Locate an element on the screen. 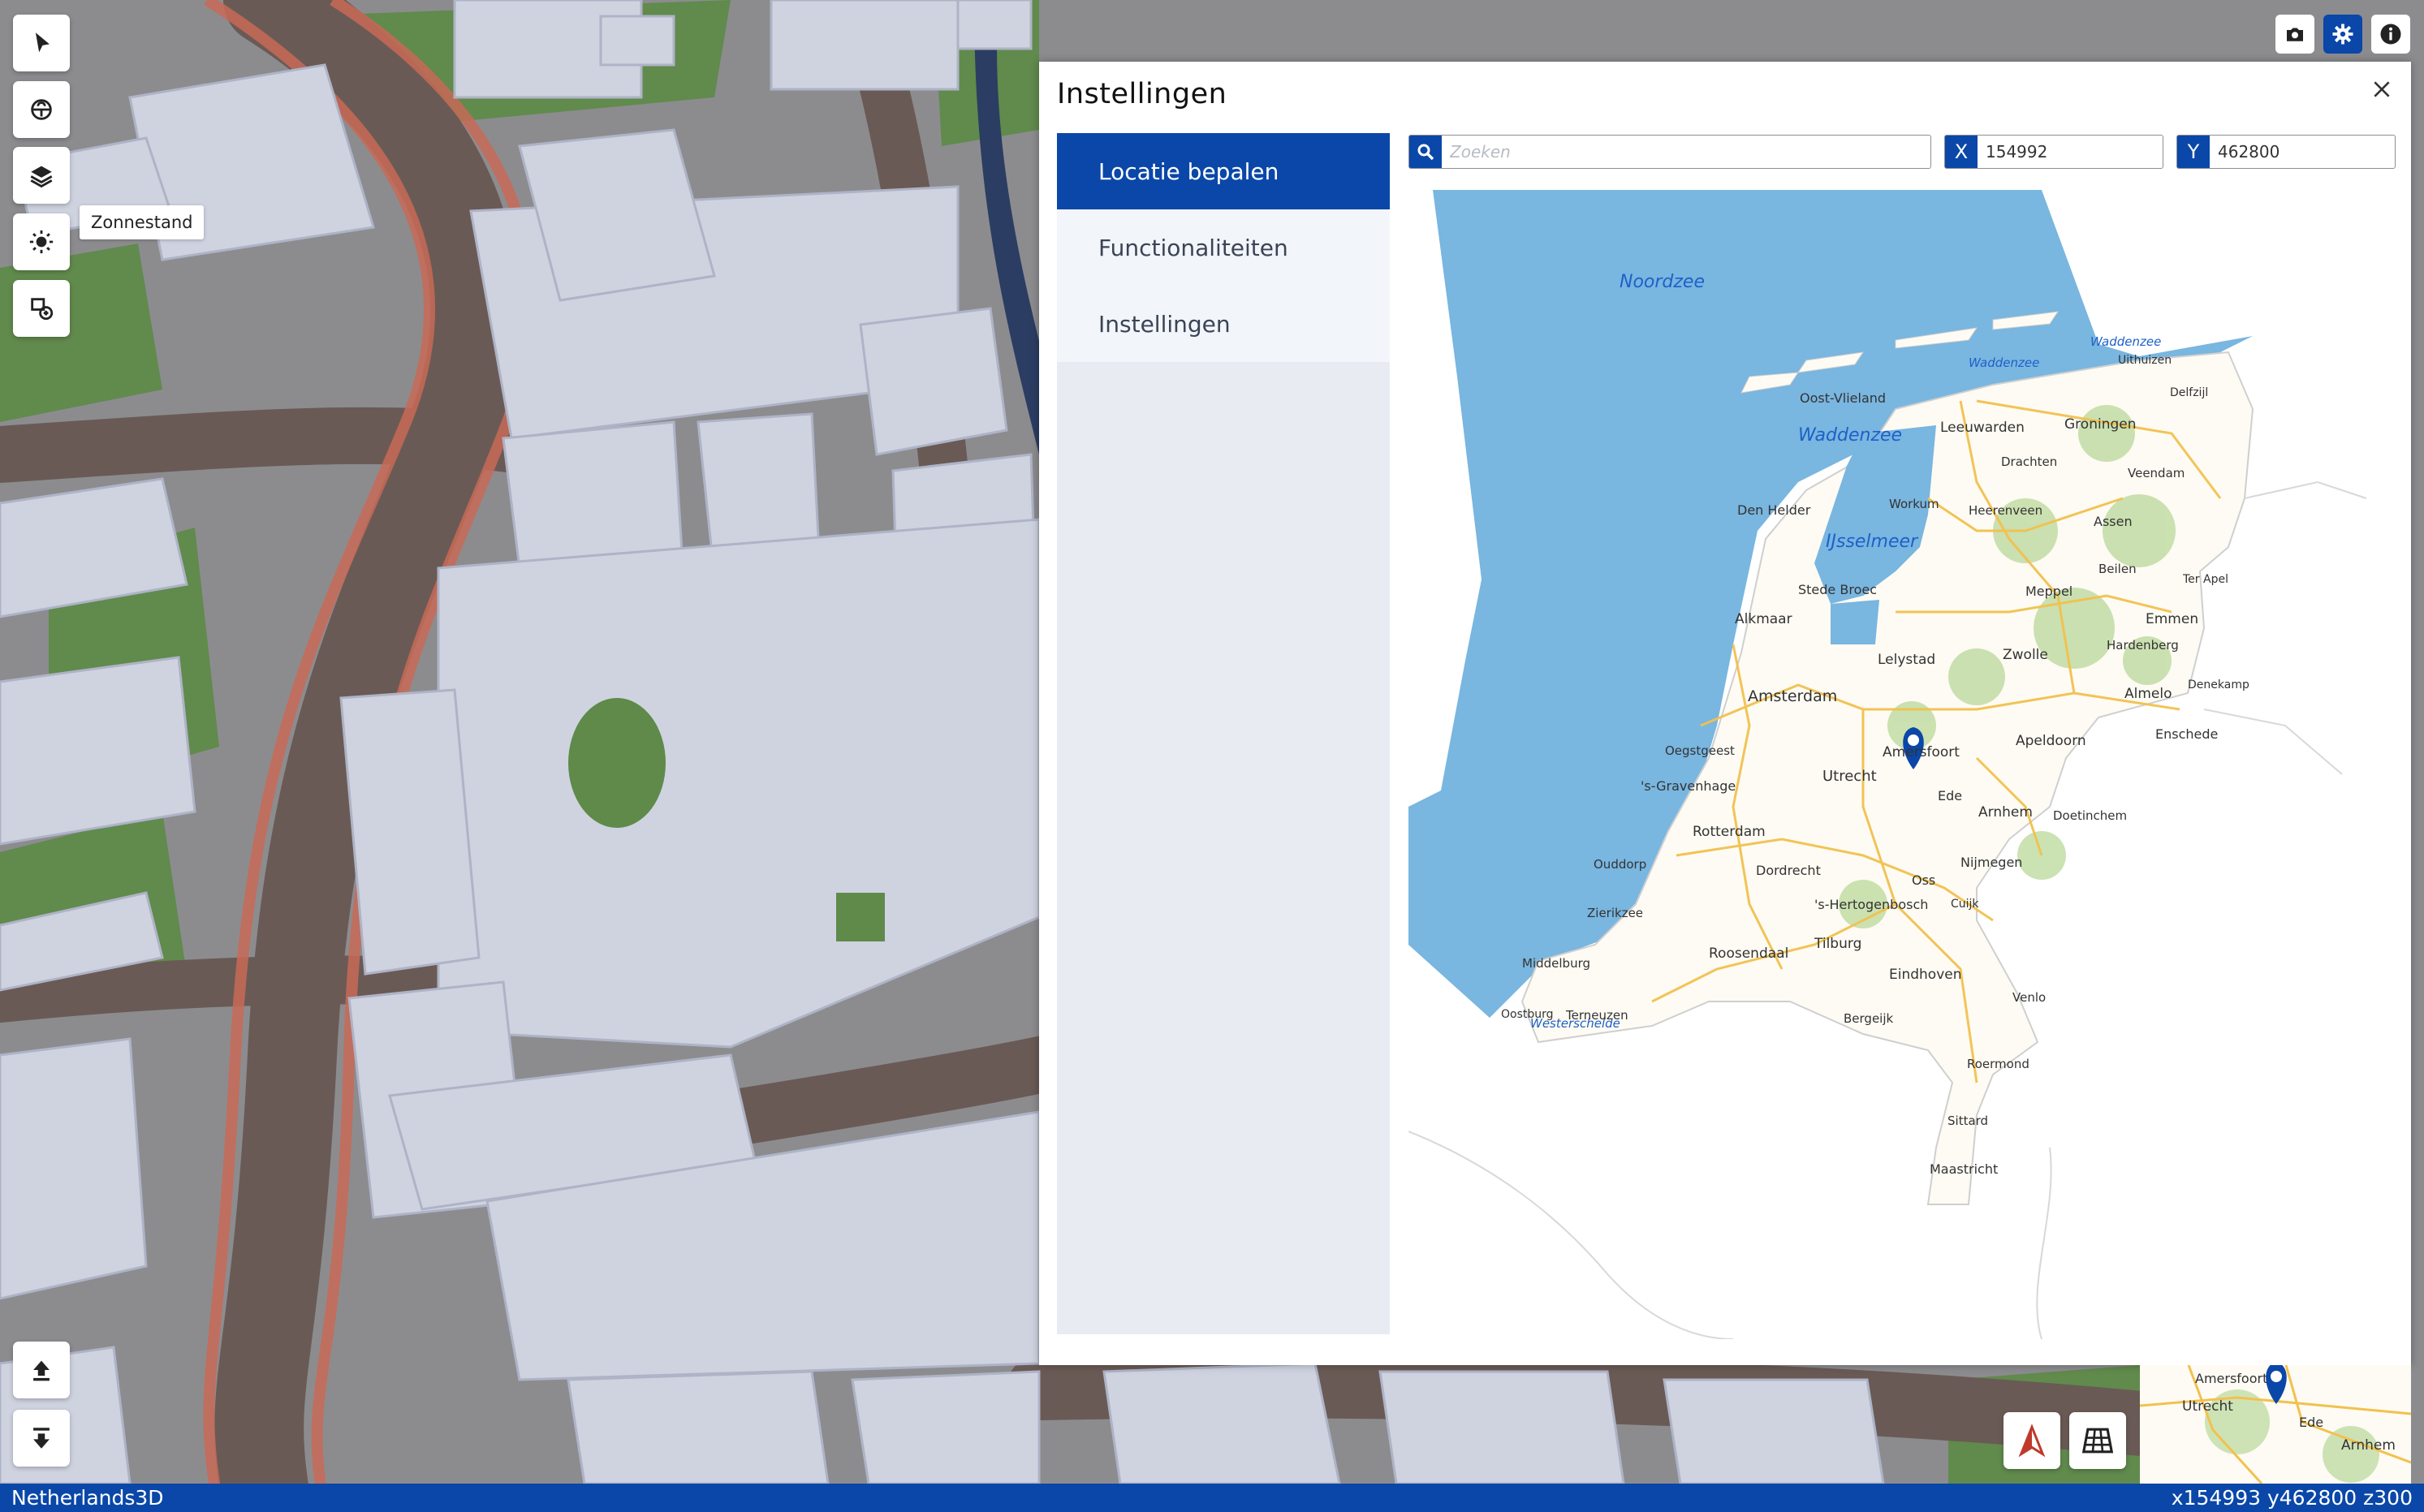 The height and width of the screenshot is (1512, 2424). map-label-city: Lelystad is located at coordinates (1907, 660).